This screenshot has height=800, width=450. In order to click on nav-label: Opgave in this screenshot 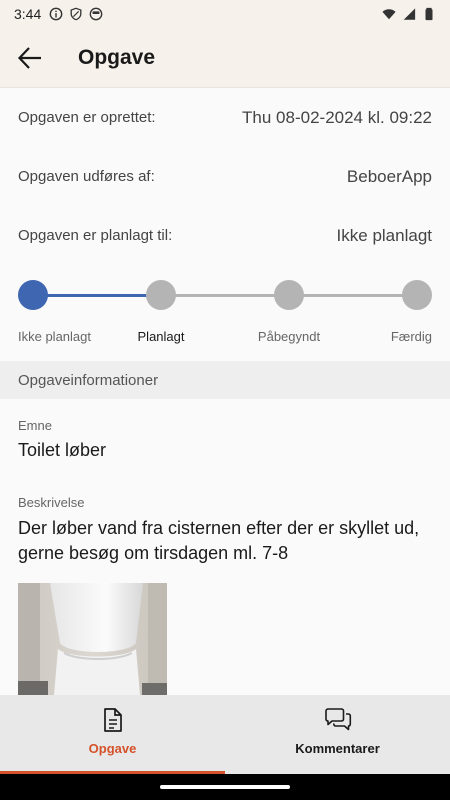, I will do `click(112, 748)`.